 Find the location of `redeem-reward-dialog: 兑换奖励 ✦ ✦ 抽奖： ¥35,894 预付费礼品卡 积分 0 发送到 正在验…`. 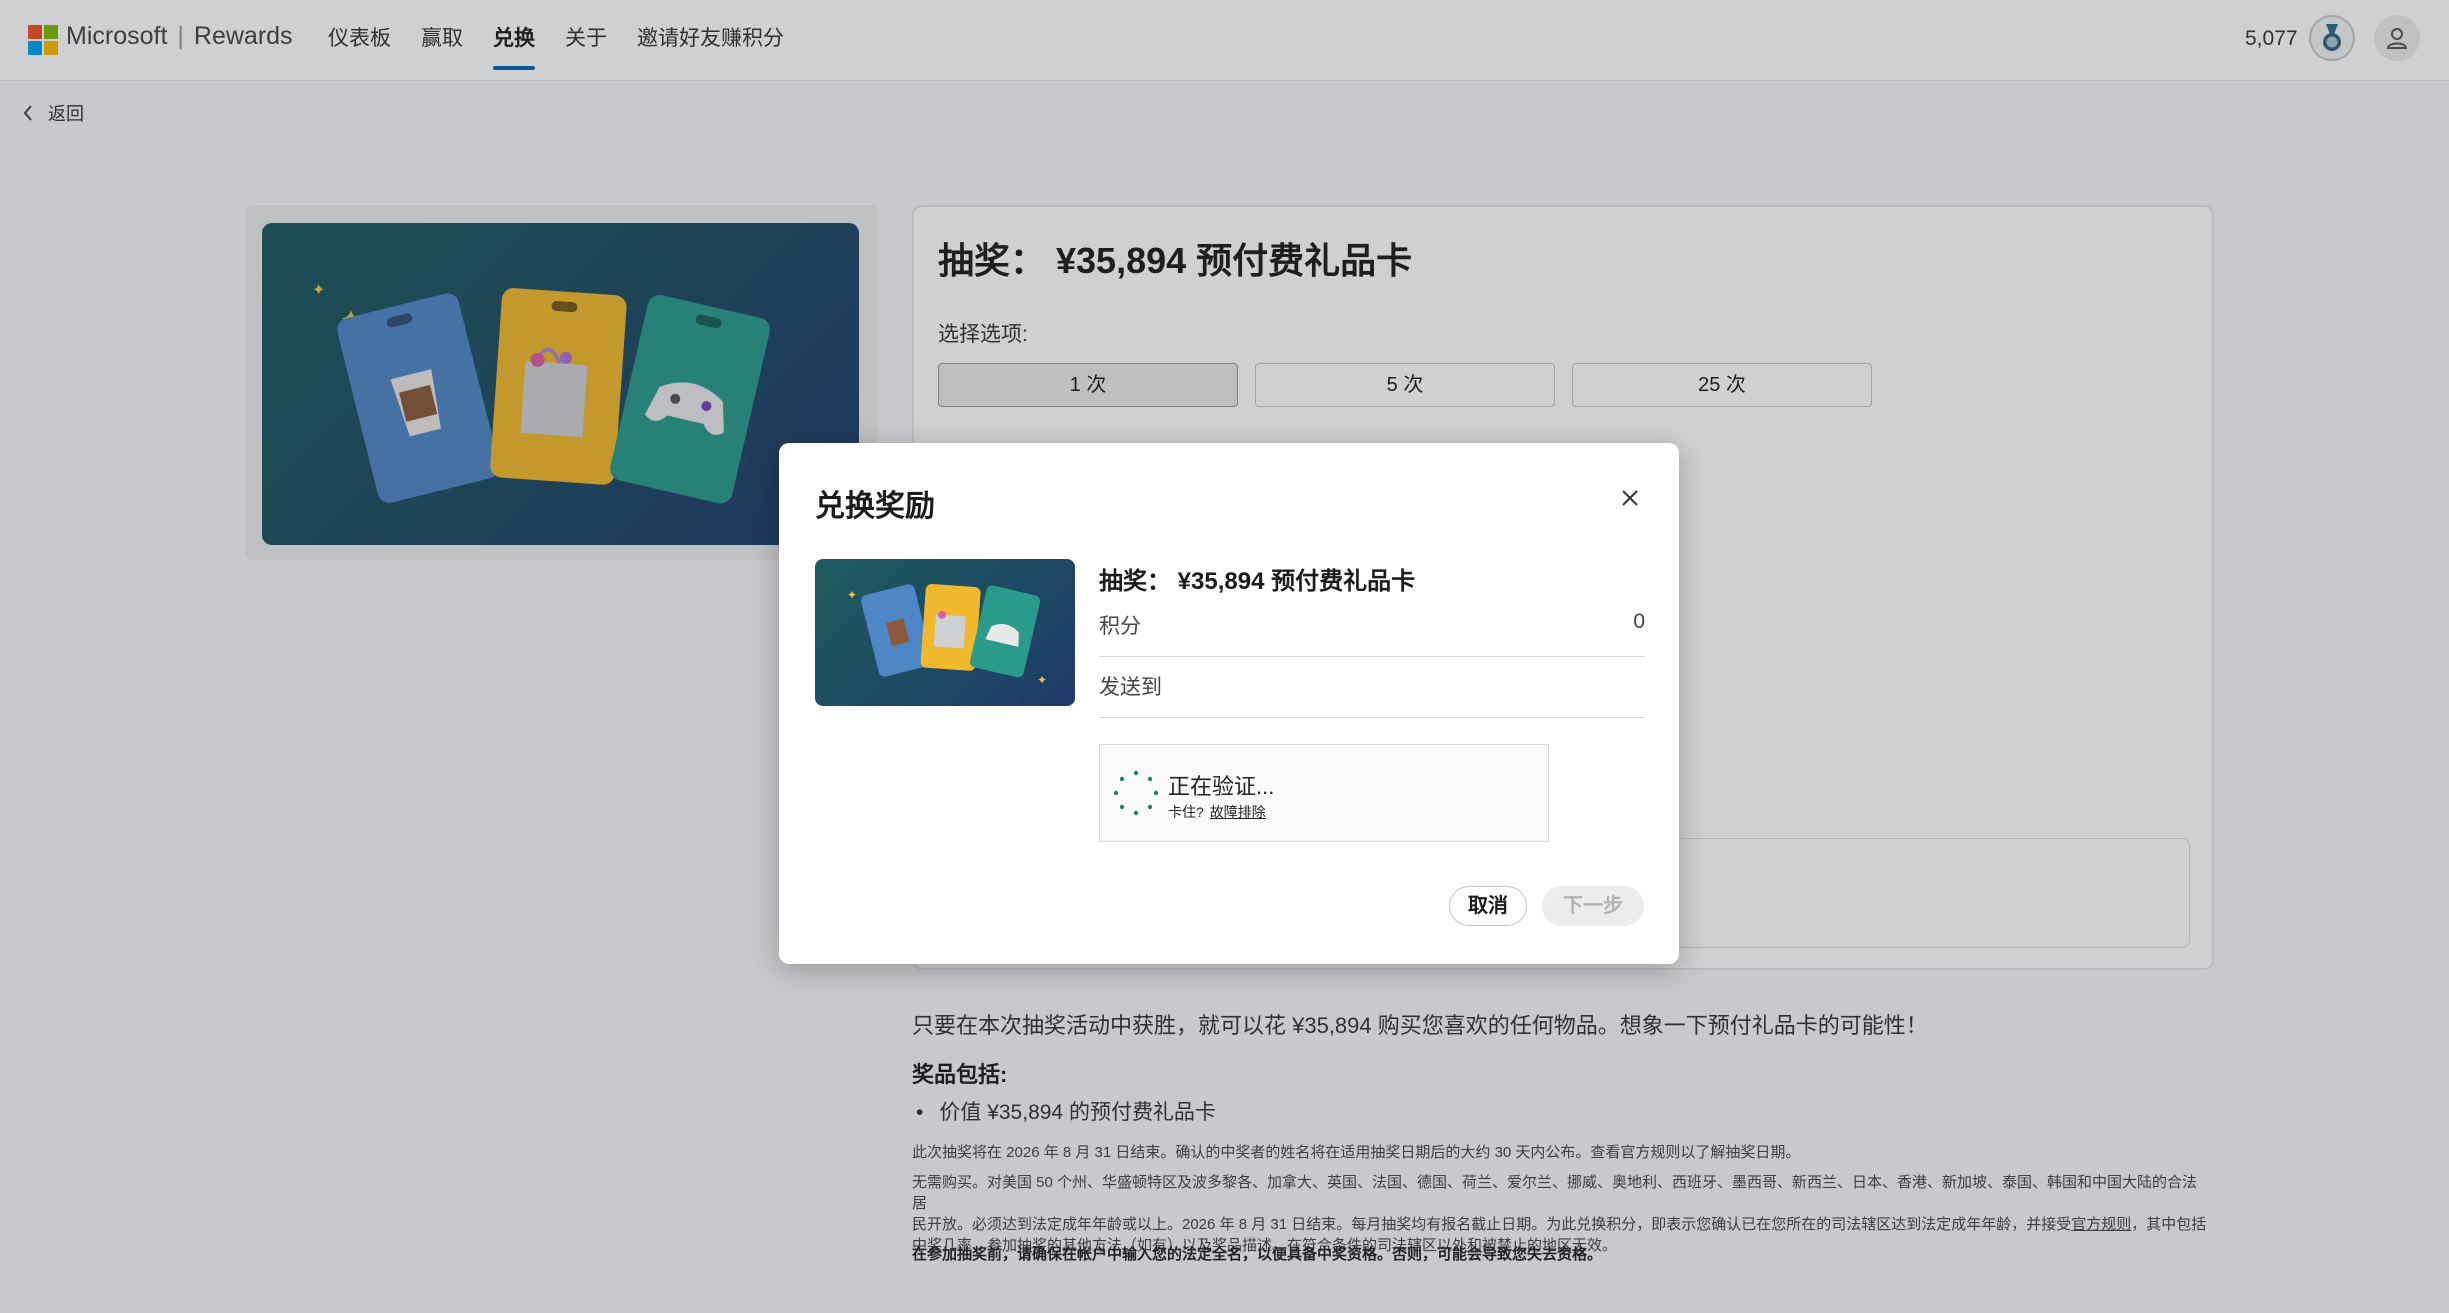

redeem-reward-dialog: 兑换奖励 ✦ ✦ 抽奖： ¥35,894 预付费礼品卡 积分 0 发送到 正在验… is located at coordinates (1229, 703).